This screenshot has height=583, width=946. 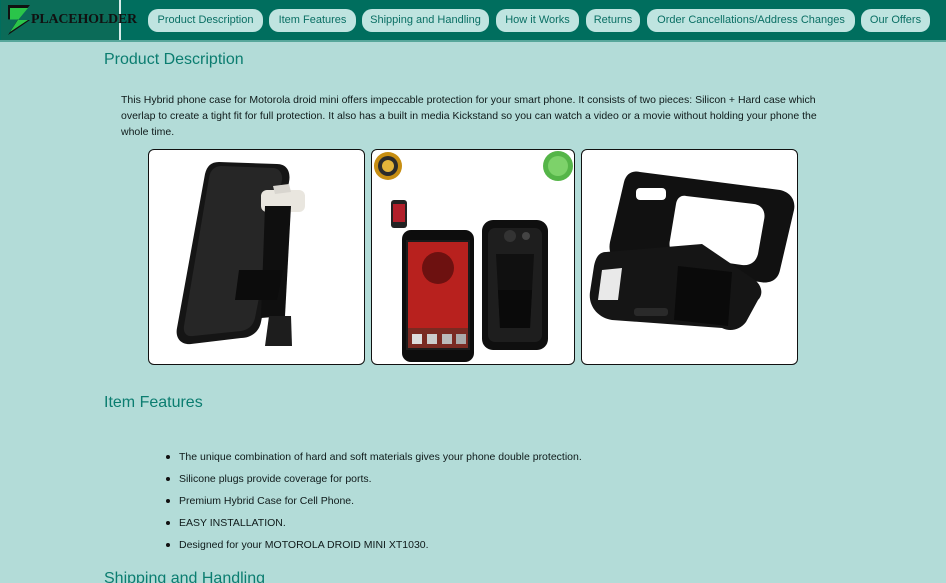 I want to click on site-logo: PLACEHOLDER, so click(x=69, y=20).